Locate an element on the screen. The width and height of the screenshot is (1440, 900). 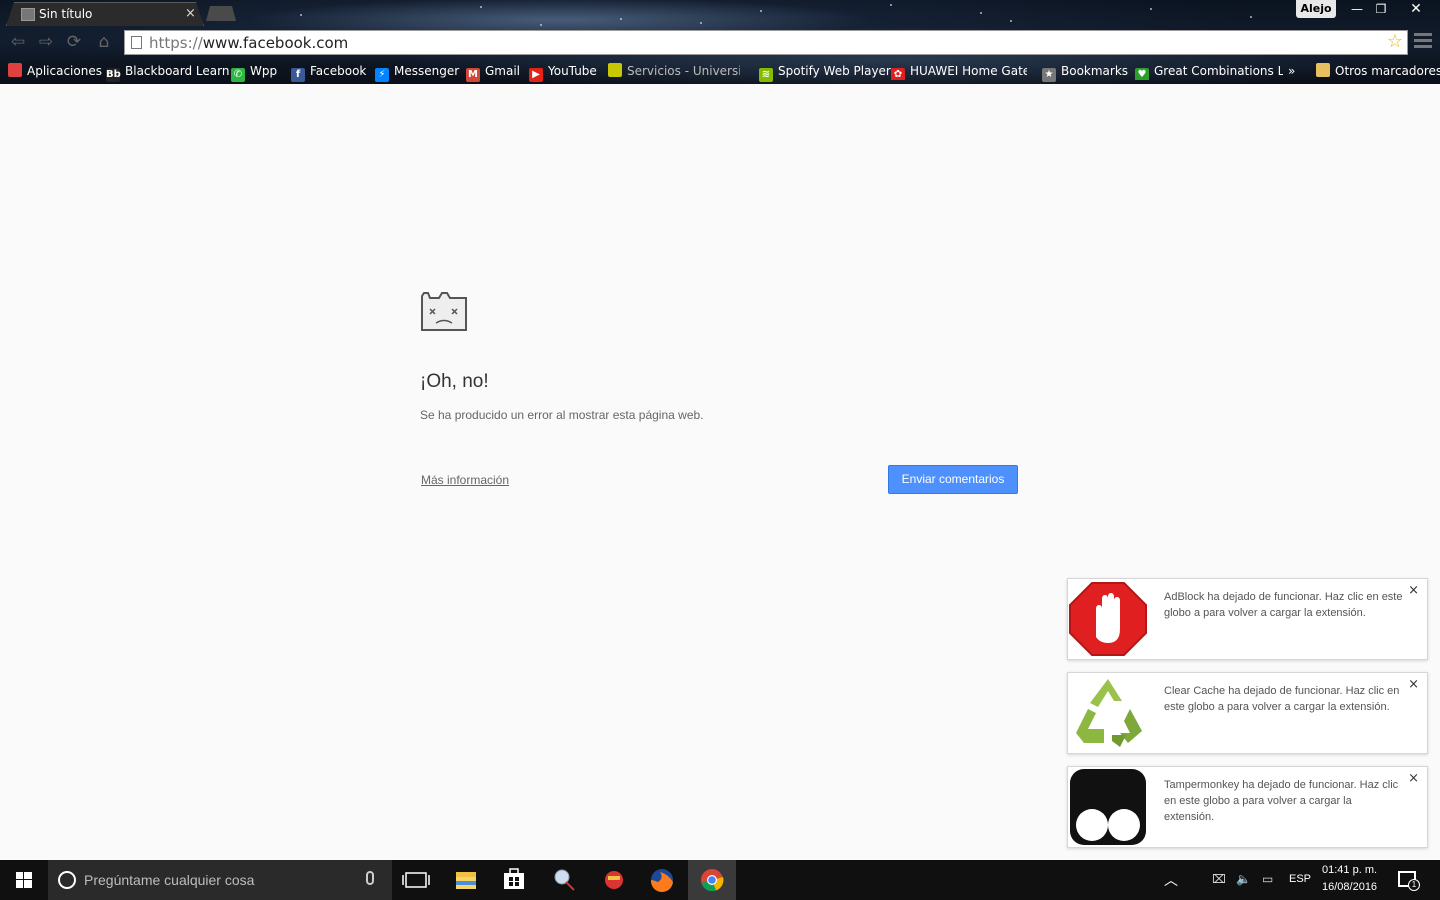
bookmark-blackboard: Bb Blackboard Learn is located at coordinates (168, 72).